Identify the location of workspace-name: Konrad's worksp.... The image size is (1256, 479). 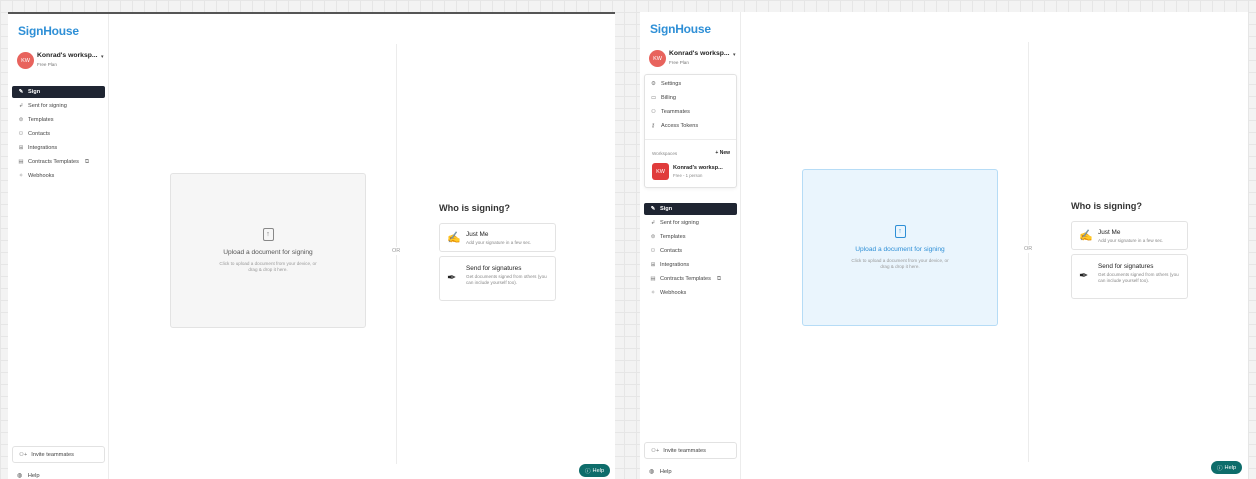
(699, 53).